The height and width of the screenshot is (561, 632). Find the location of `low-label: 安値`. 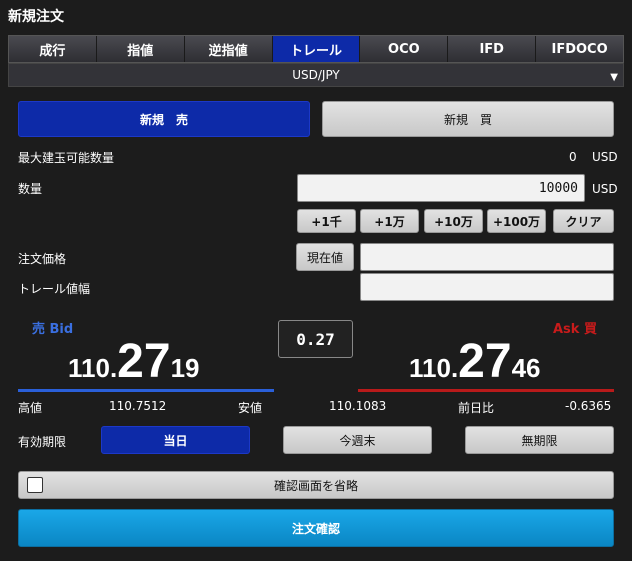

low-label: 安値 is located at coordinates (250, 408).